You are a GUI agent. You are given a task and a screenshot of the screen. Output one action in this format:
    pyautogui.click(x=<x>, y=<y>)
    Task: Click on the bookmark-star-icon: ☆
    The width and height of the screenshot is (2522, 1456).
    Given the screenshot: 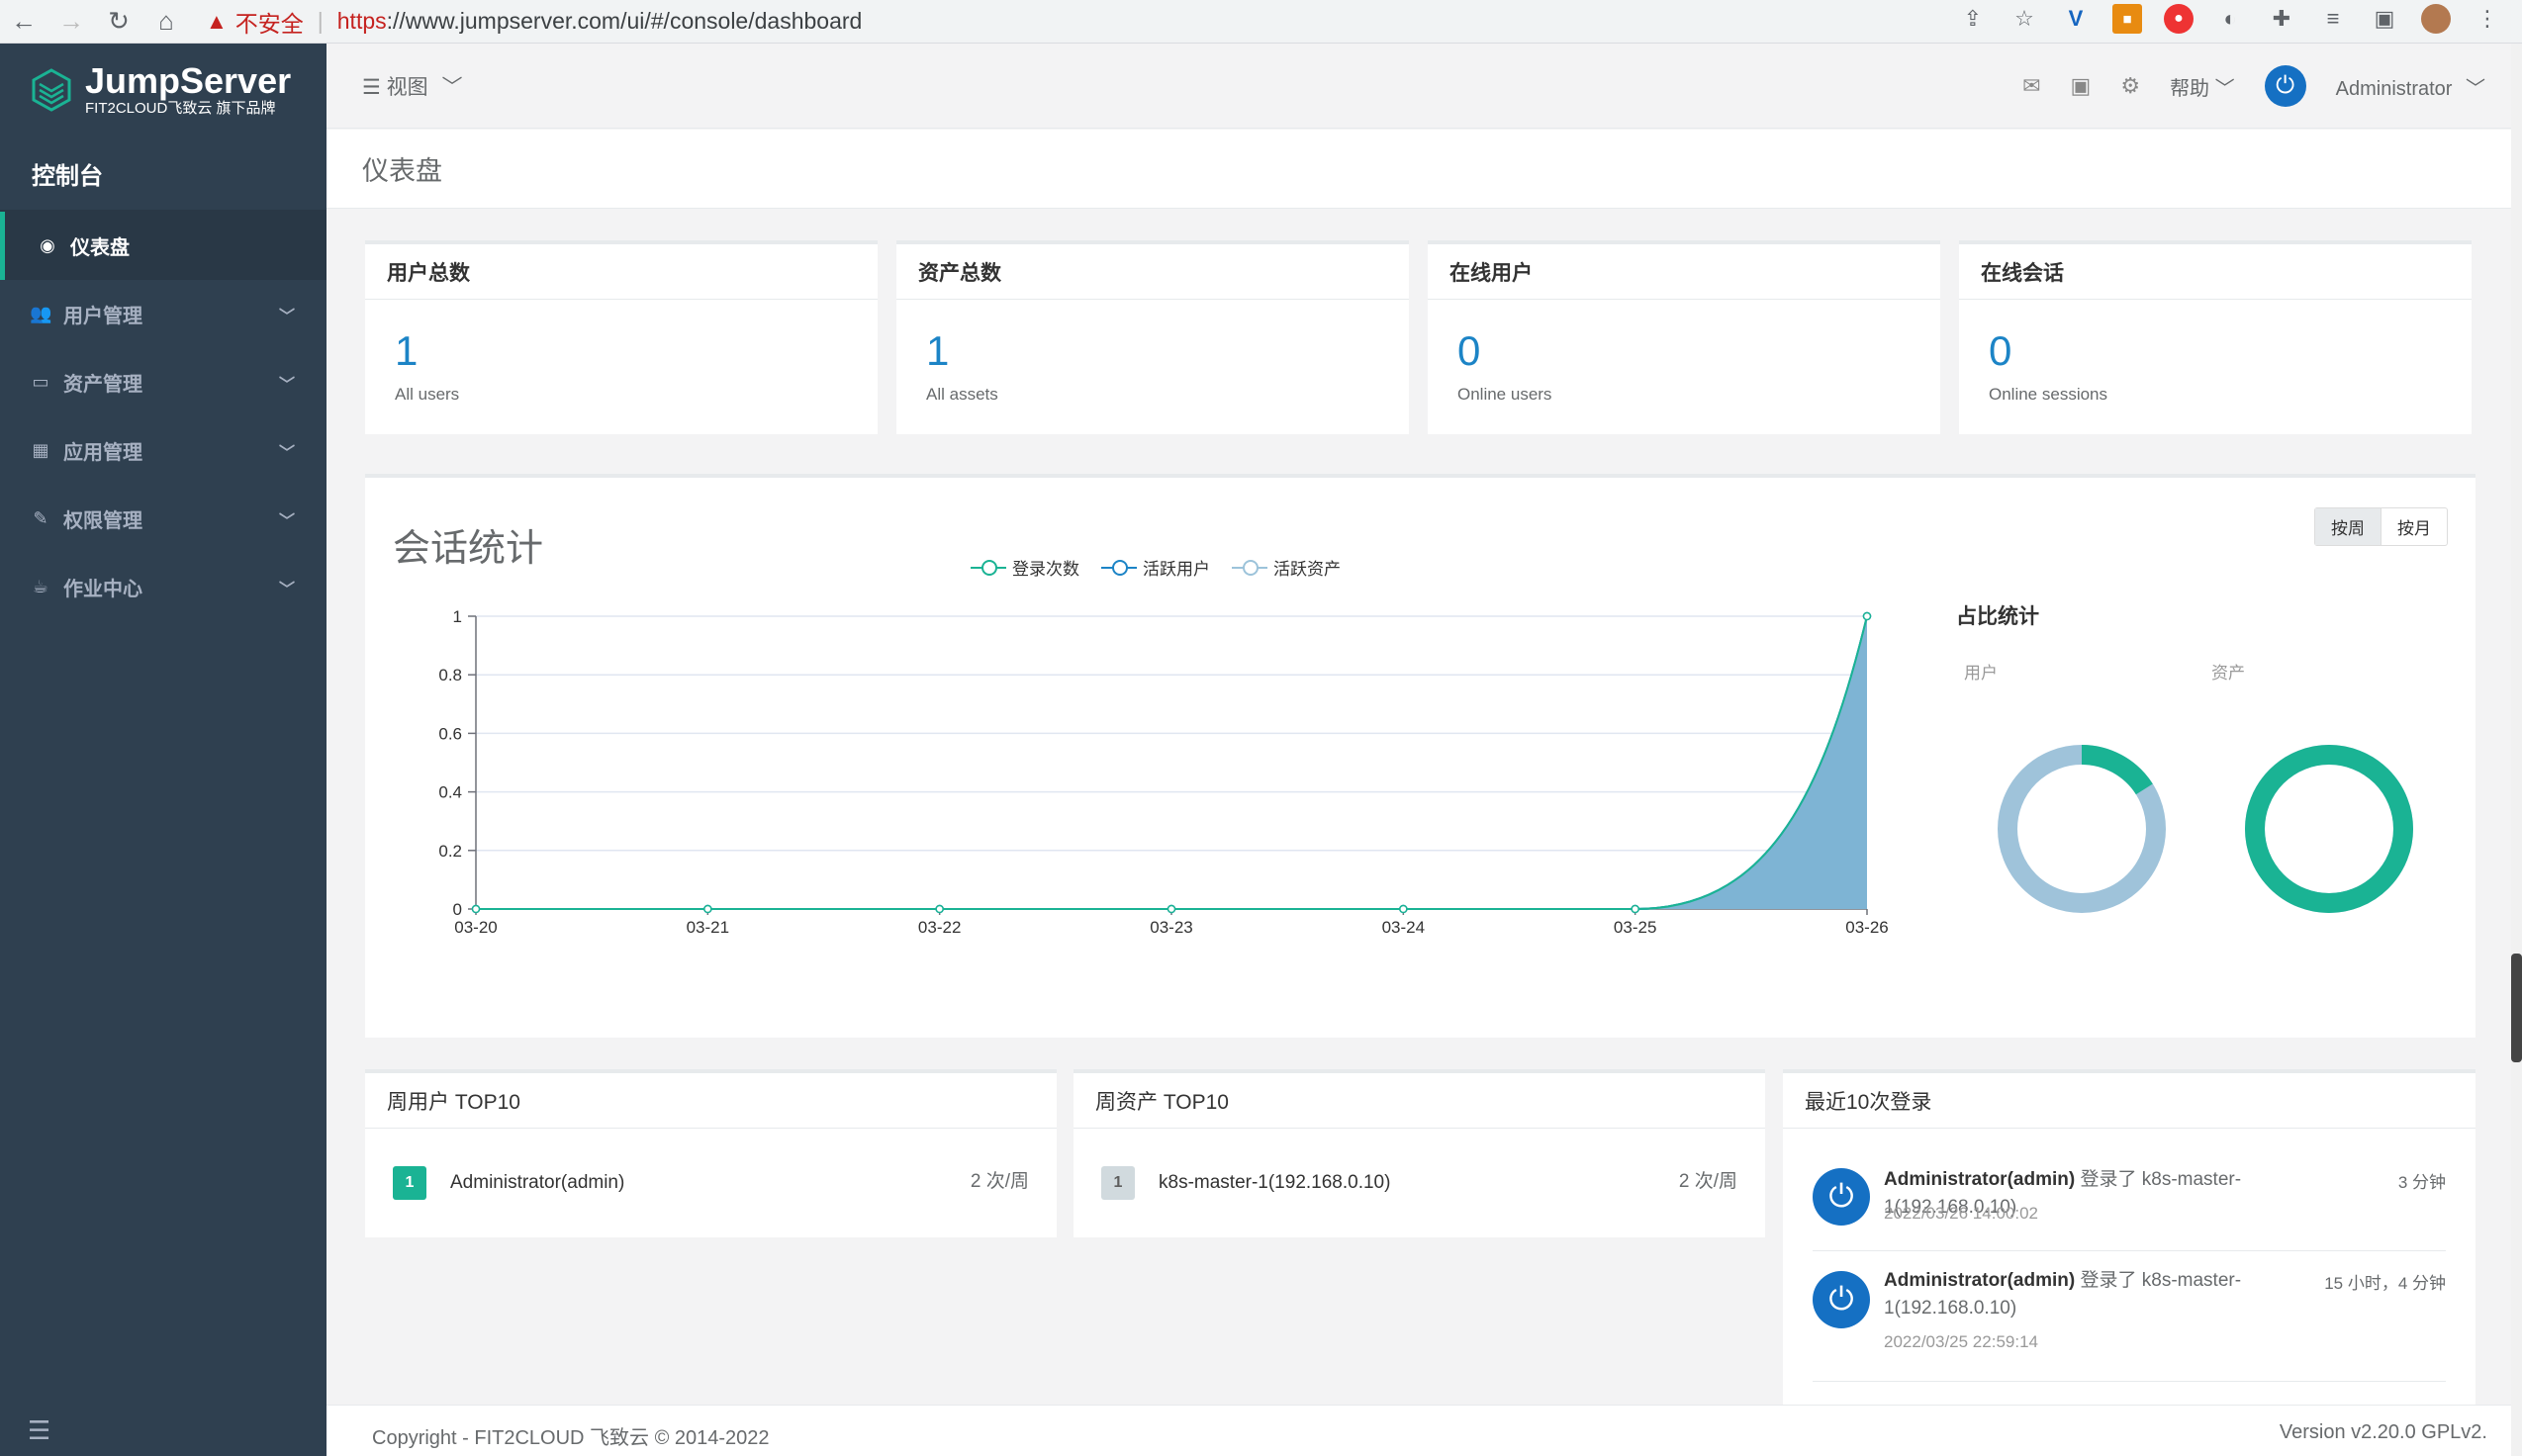 What is the action you would take?
    pyautogui.click(x=2024, y=19)
    